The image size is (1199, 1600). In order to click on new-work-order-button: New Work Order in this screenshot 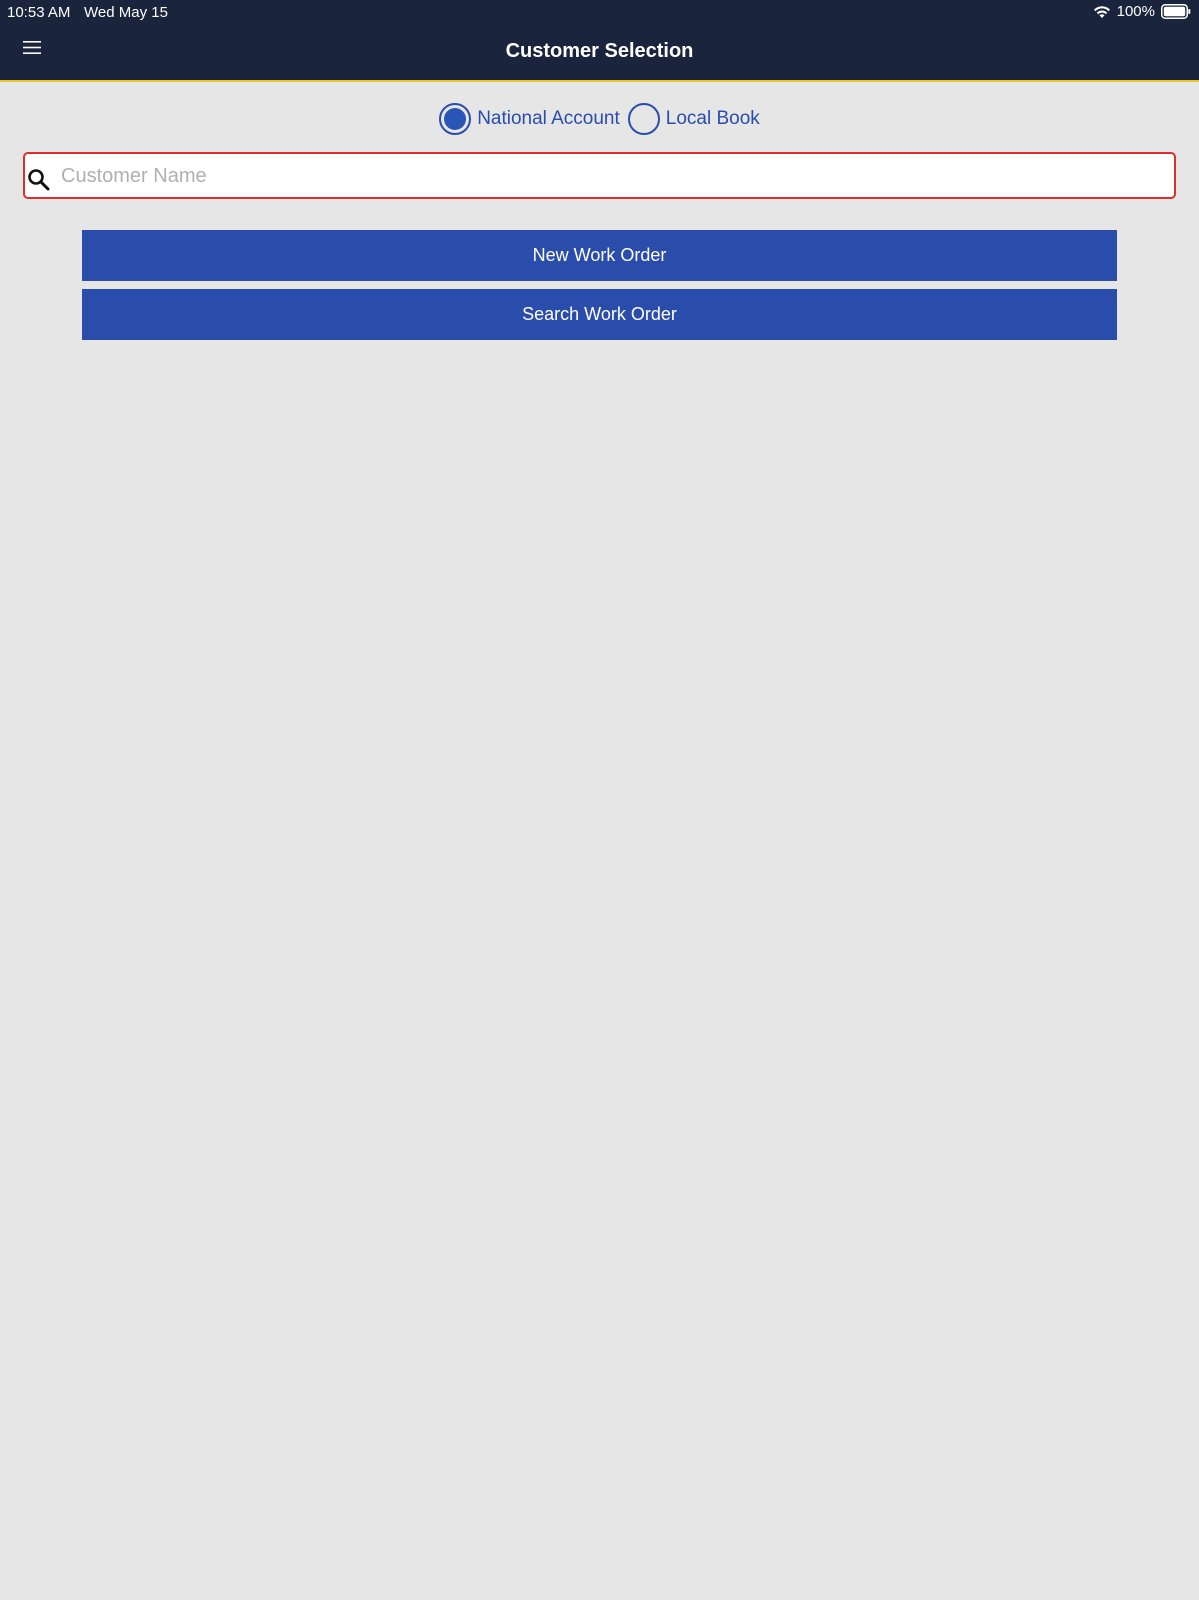, I will do `click(599, 255)`.